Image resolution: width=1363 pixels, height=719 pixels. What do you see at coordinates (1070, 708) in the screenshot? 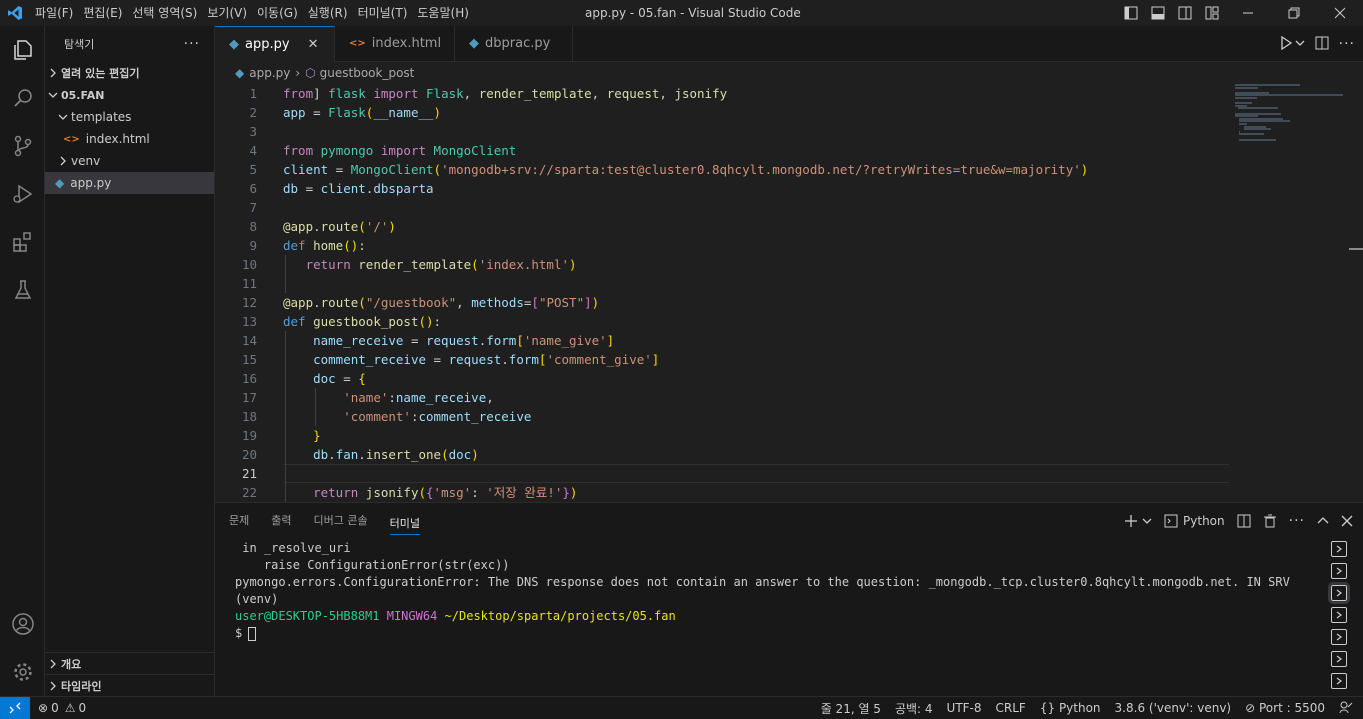
I see `language-mode: {} Python` at bounding box center [1070, 708].